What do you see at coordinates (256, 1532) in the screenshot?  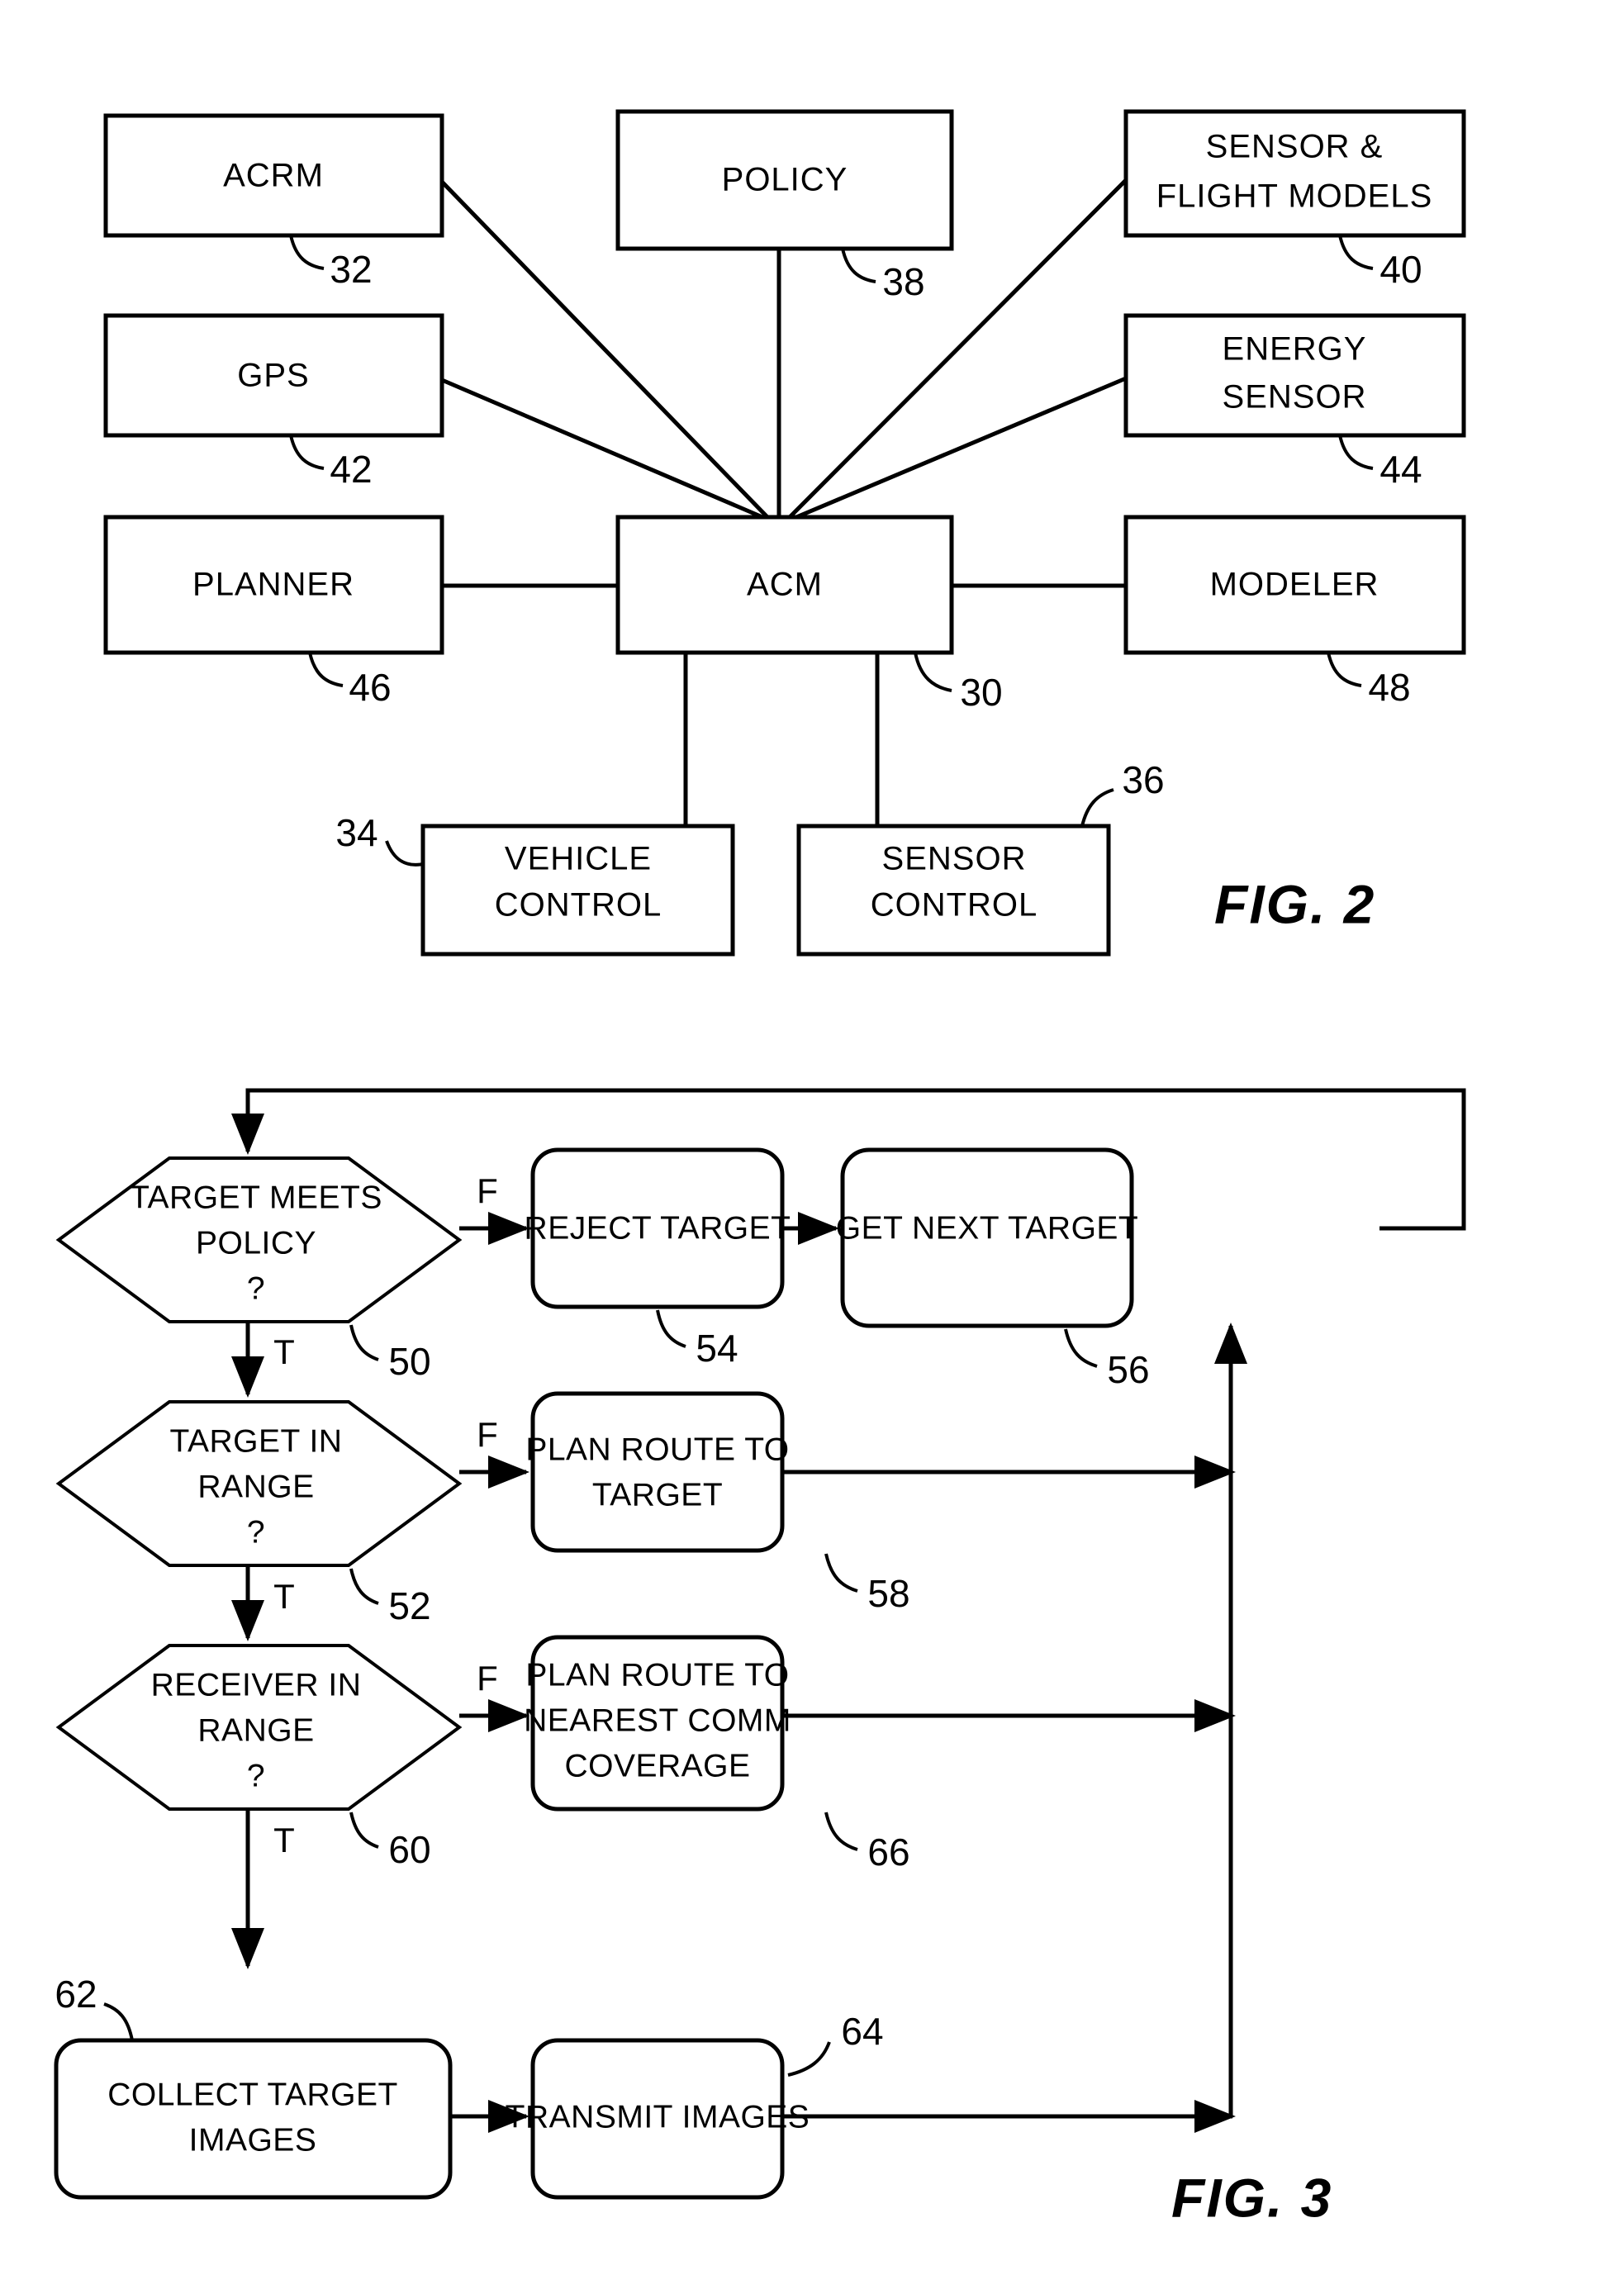 I see `target-in-range-label-line3: ?` at bounding box center [256, 1532].